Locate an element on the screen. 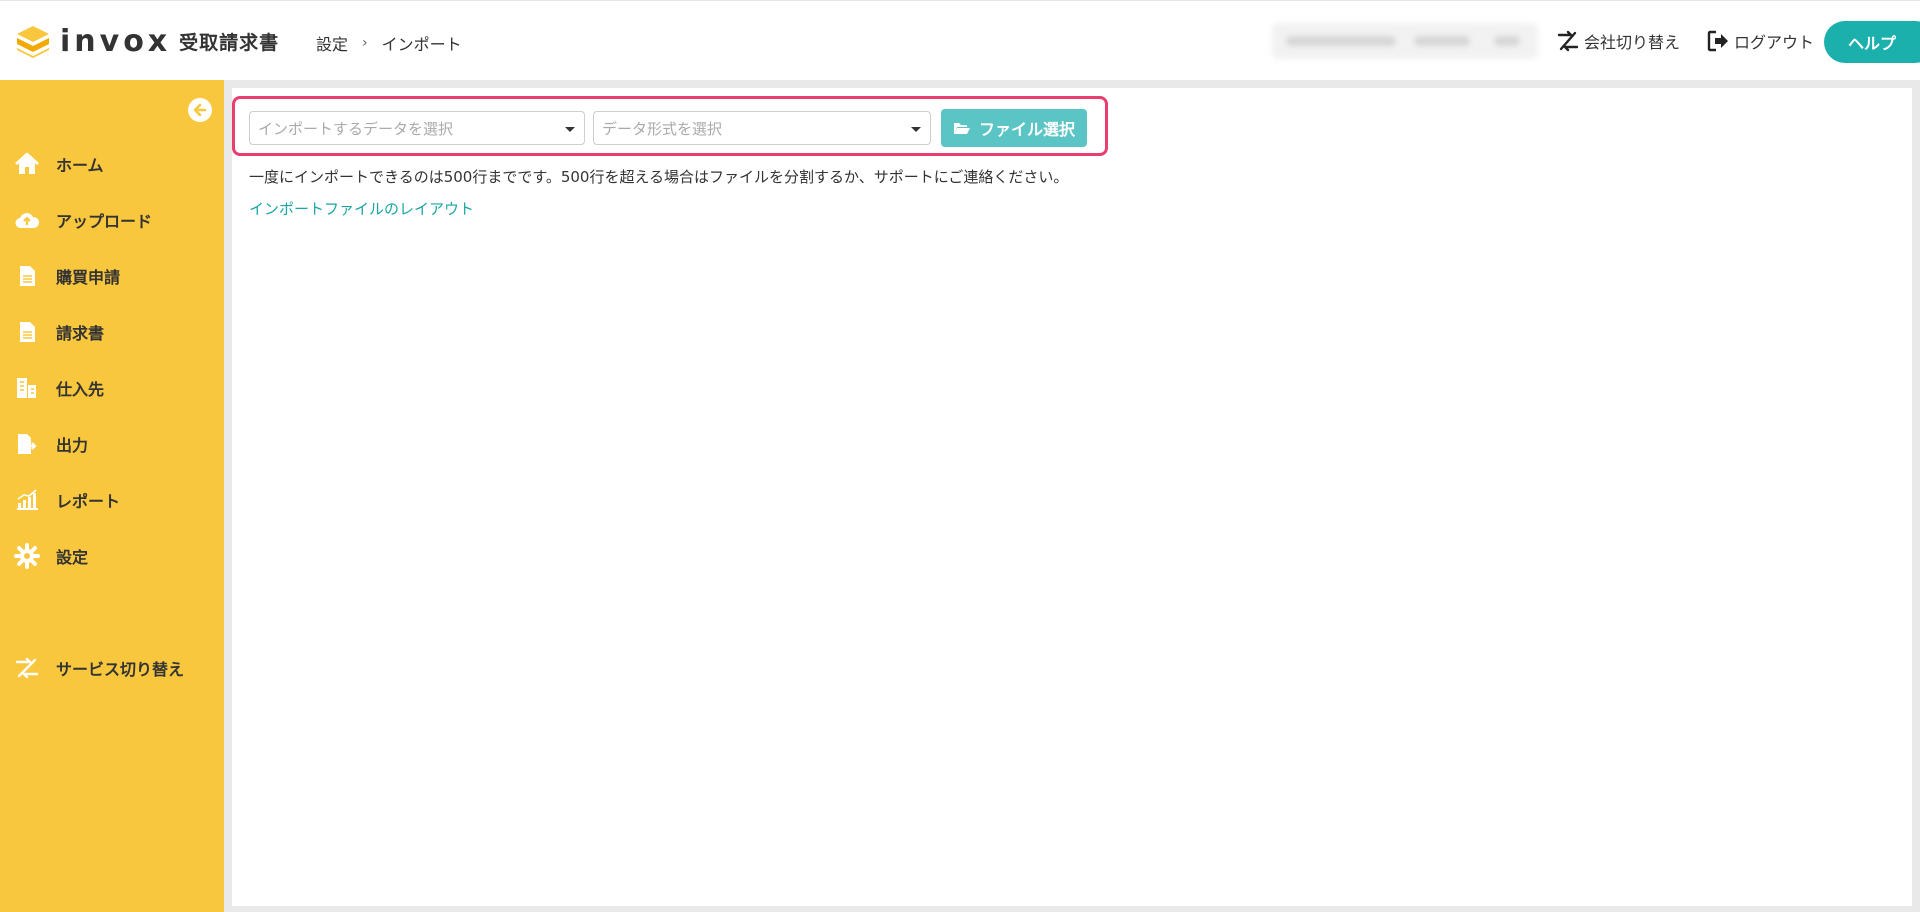 This screenshot has width=1920, height=912. breadcrumb: 設定 › インポート is located at coordinates (389, 43).